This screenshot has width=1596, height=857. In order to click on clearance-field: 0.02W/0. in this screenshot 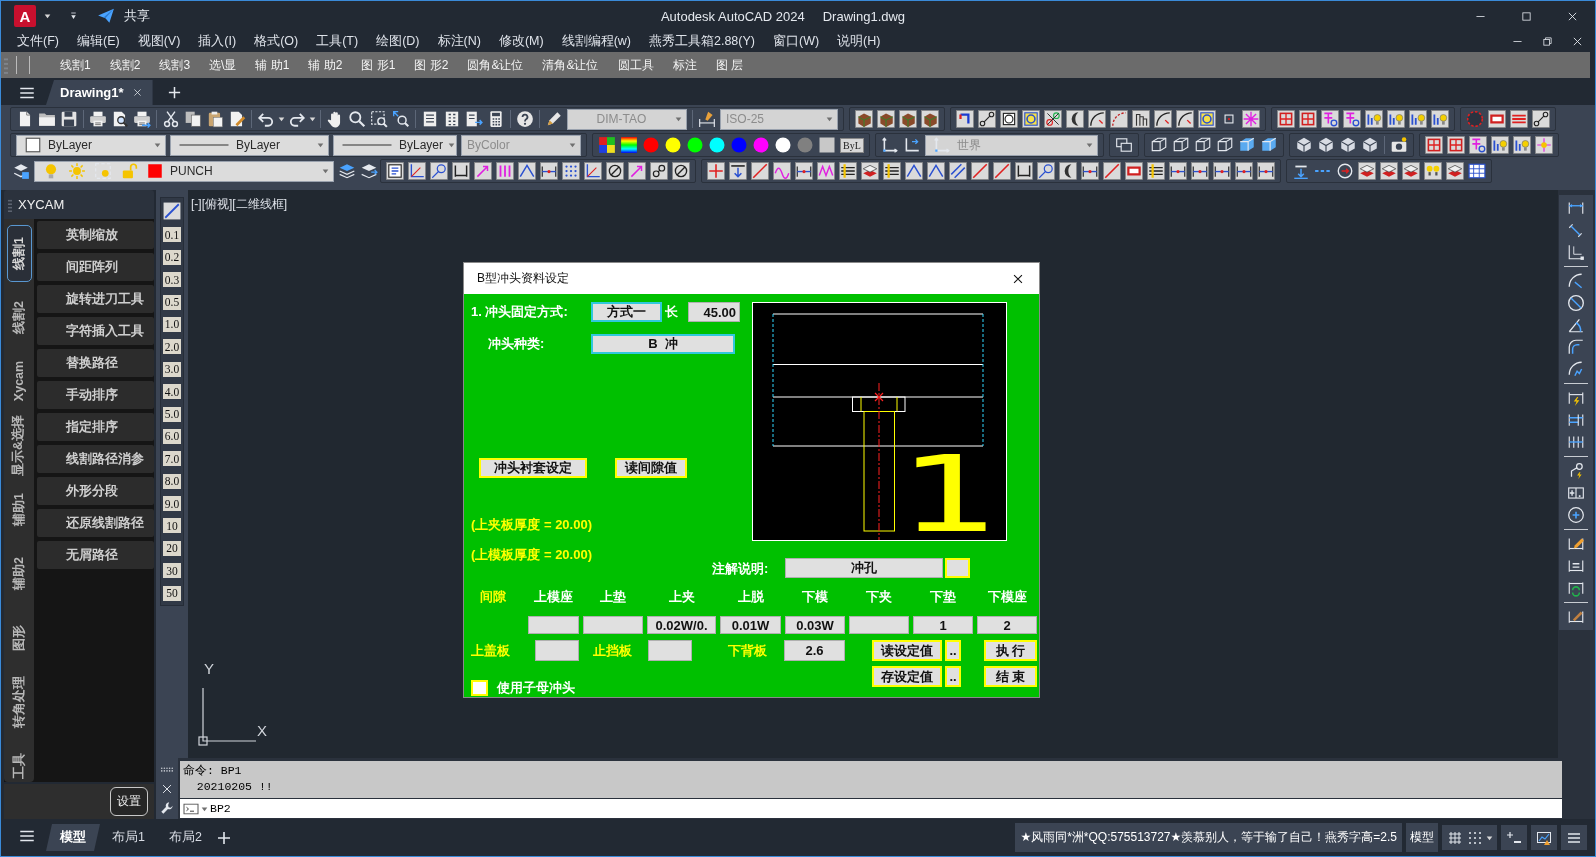, I will do `click(681, 625)`.